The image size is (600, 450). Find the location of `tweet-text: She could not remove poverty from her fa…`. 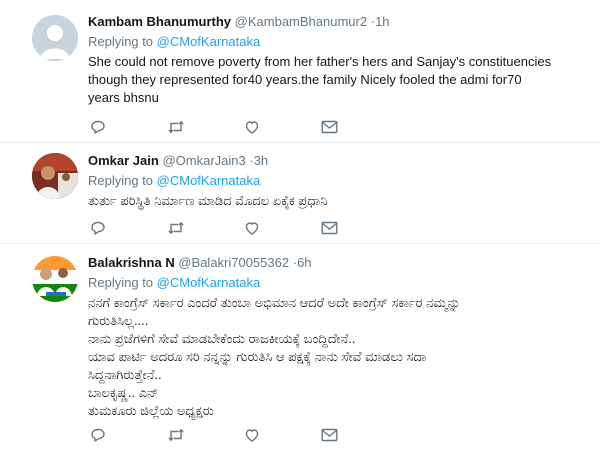

tweet-text: She could not remove poverty from her fa… is located at coordinates (337, 80).